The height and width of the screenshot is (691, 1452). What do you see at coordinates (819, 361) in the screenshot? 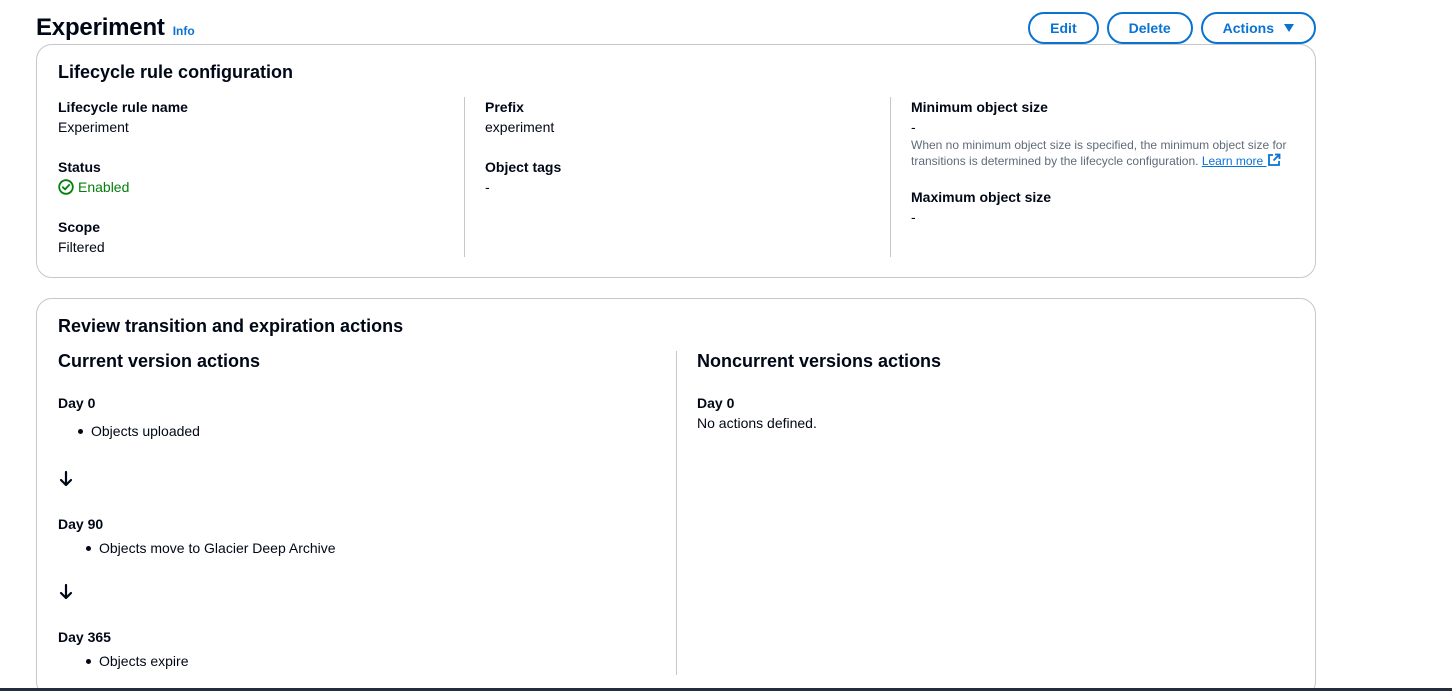
I see `noncurrent-versions-title: Noncurrent versions actions` at bounding box center [819, 361].